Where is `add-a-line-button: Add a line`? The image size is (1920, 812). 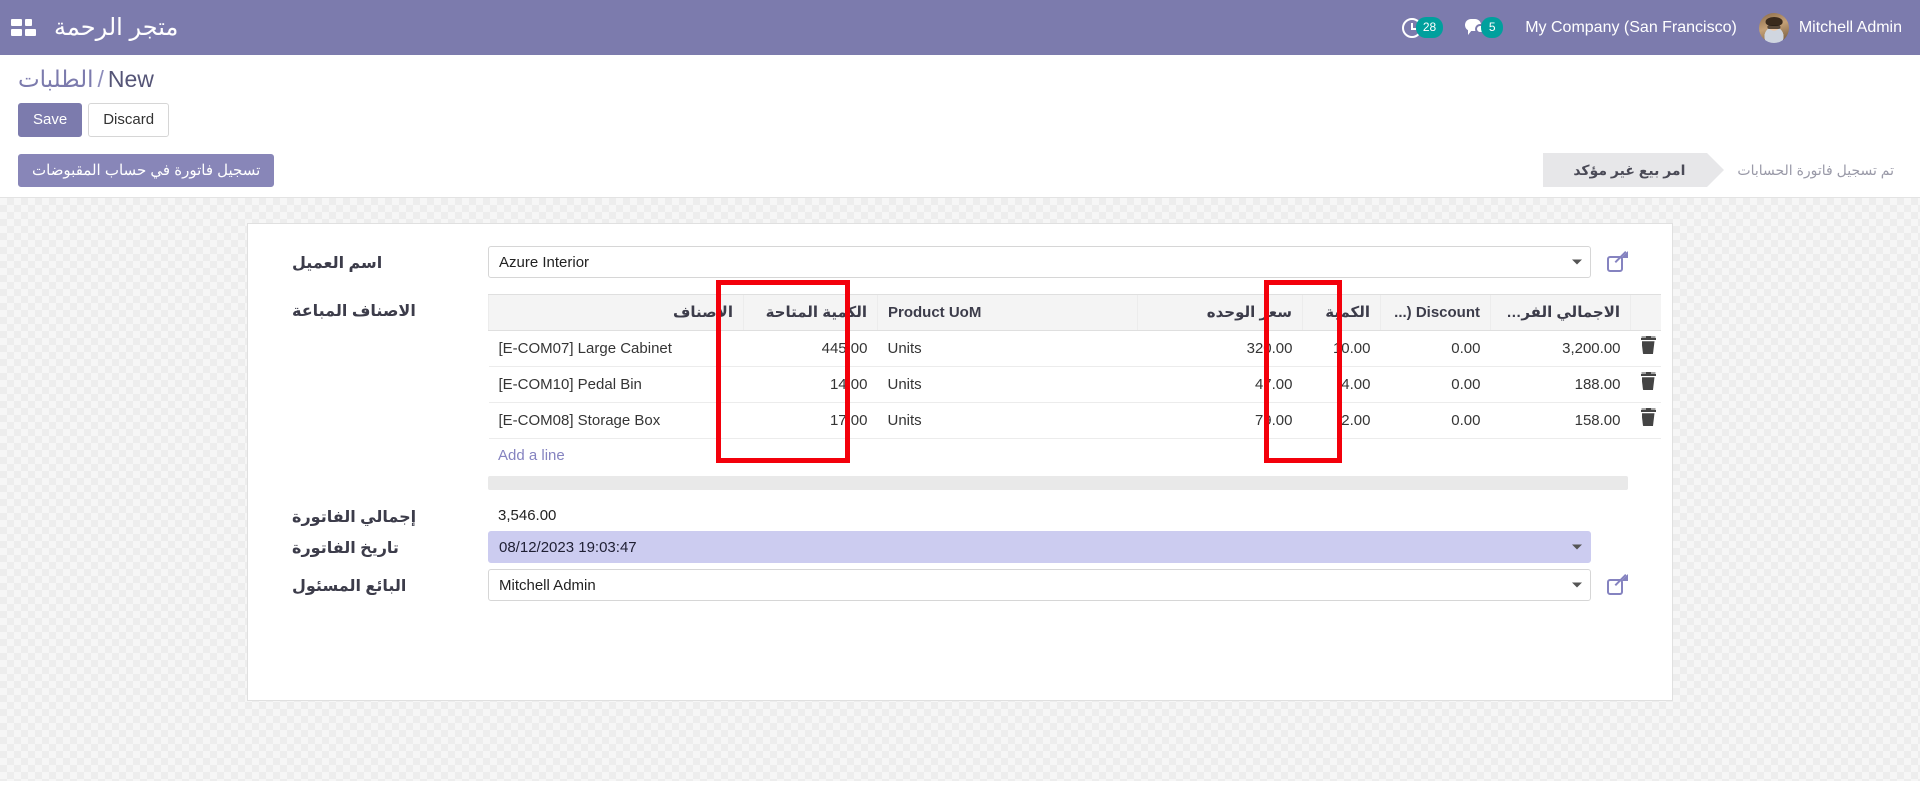
add-a-line-button: Add a line is located at coordinates (1058, 456).